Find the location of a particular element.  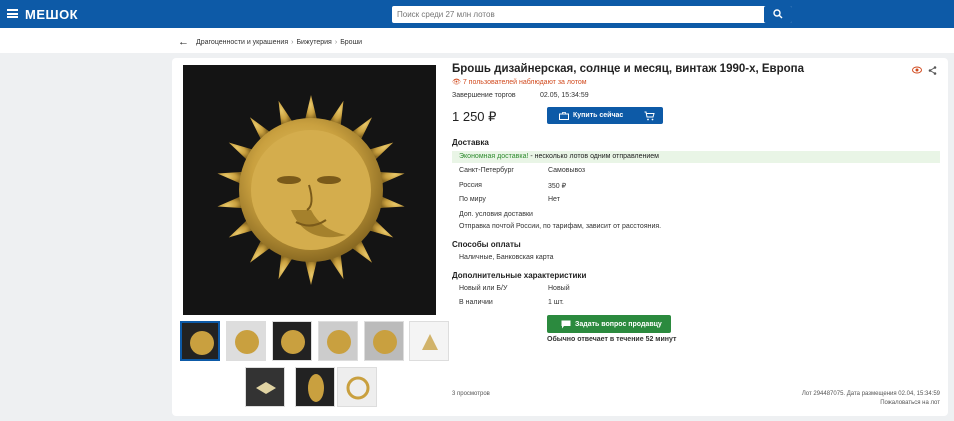

breadcrumb-item: Драгоценности и украшения is located at coordinates (242, 42).